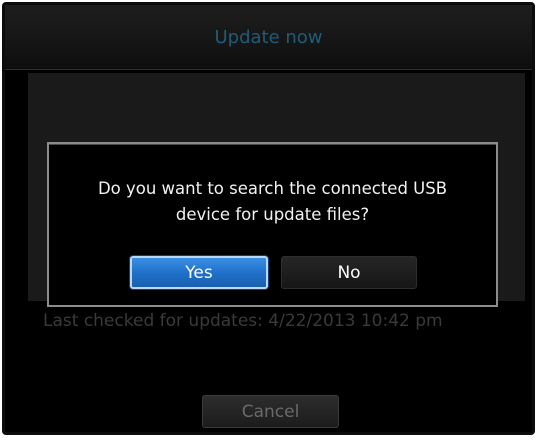  Describe the element at coordinates (349, 272) in the screenshot. I see `no-button: No` at that location.